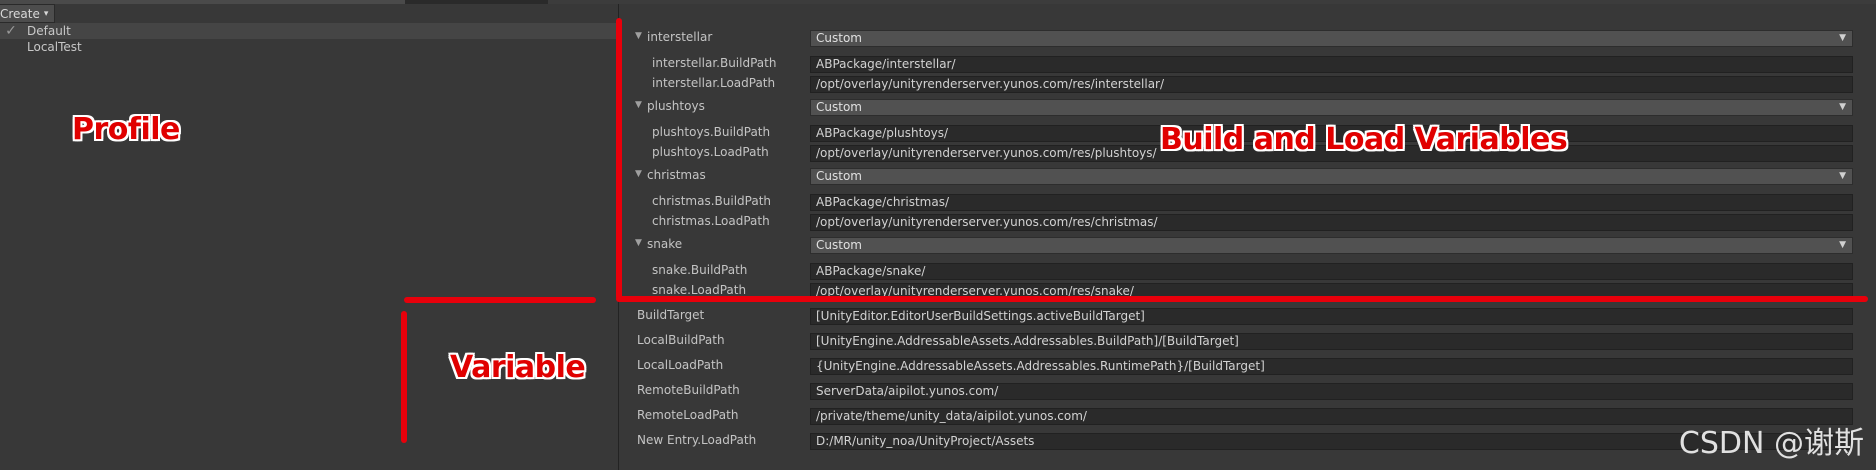 This screenshot has width=1876, height=470. Describe the element at coordinates (676, 175) in the screenshot. I see `group-name: christmas` at that location.